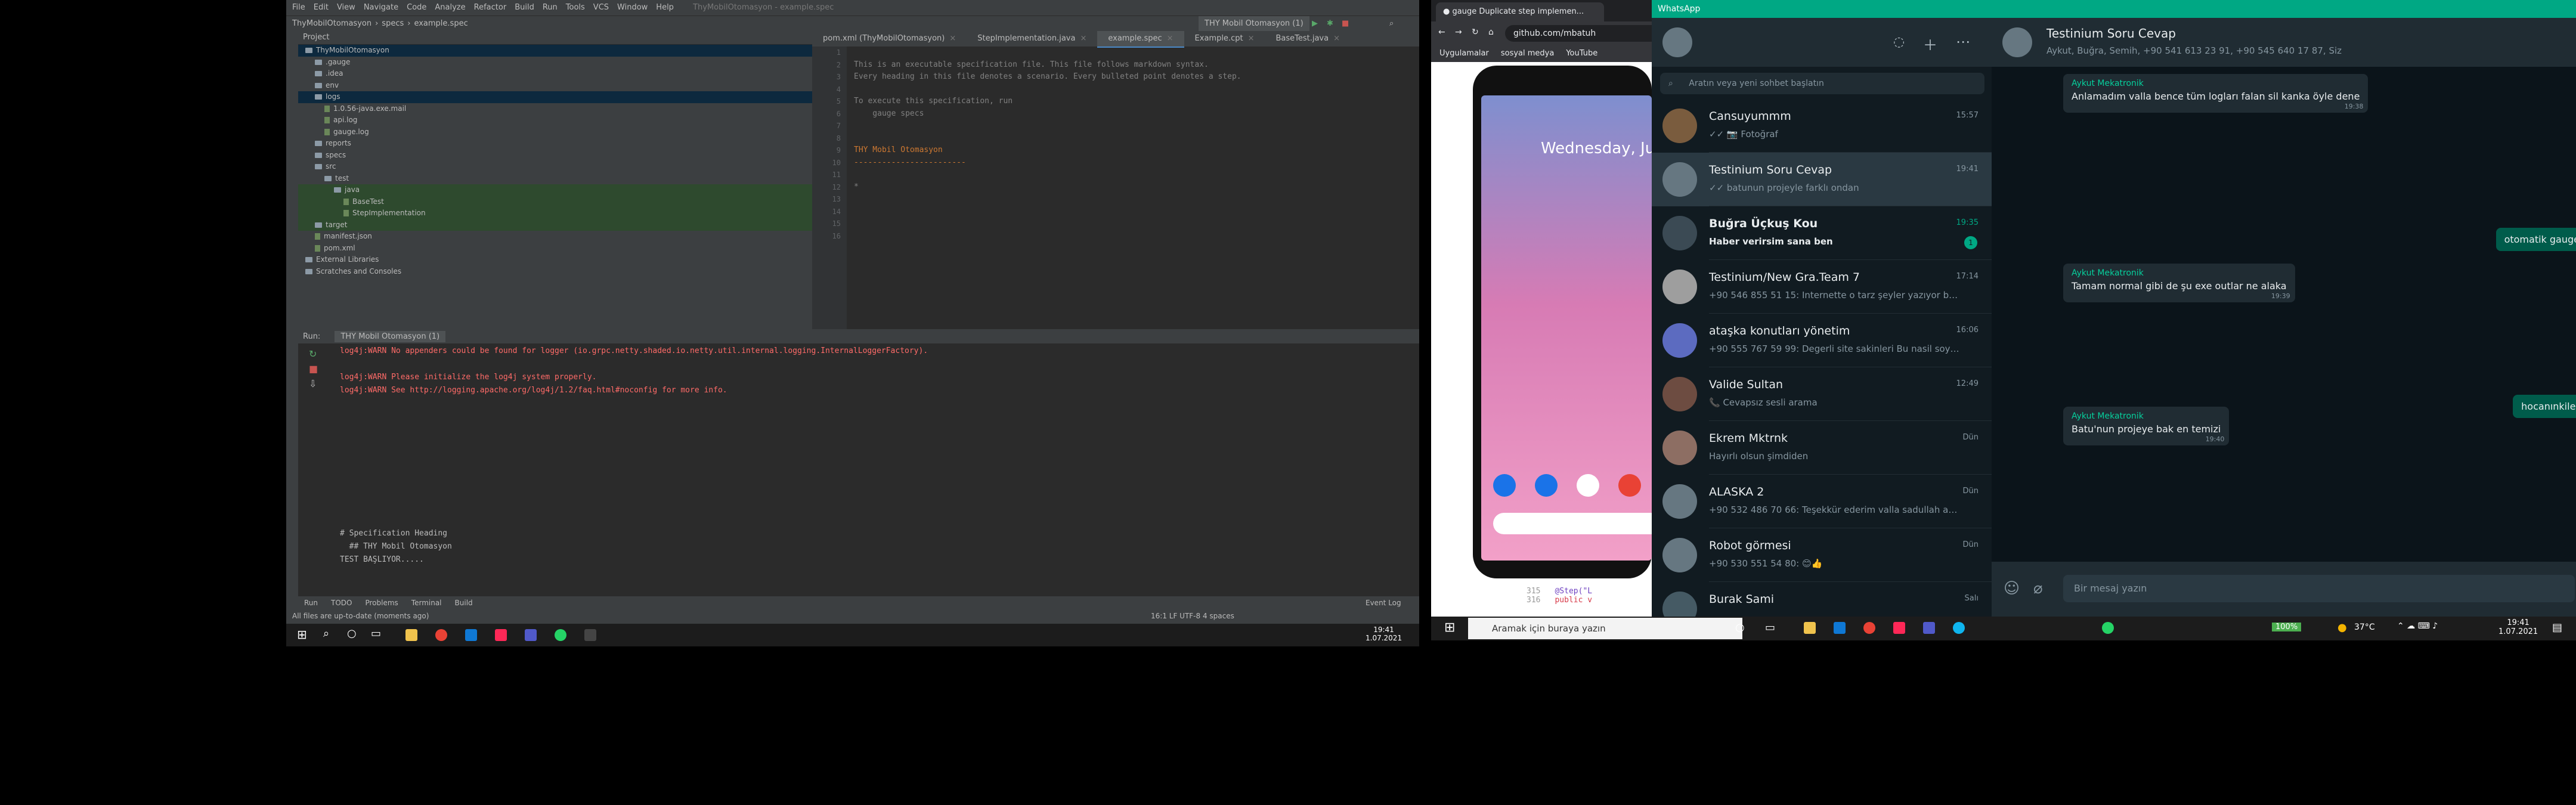  What do you see at coordinates (342, 603) in the screenshot?
I see `bottom-tab: TODO` at bounding box center [342, 603].